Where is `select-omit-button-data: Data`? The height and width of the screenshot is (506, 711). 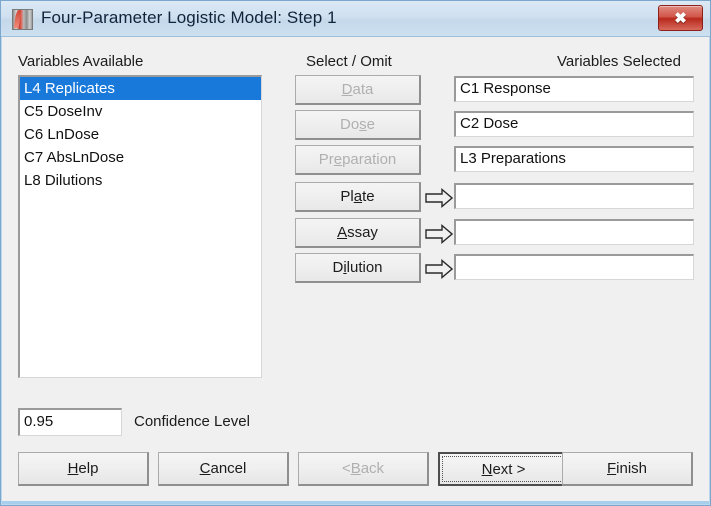
select-omit-button-data: Data is located at coordinates (358, 90).